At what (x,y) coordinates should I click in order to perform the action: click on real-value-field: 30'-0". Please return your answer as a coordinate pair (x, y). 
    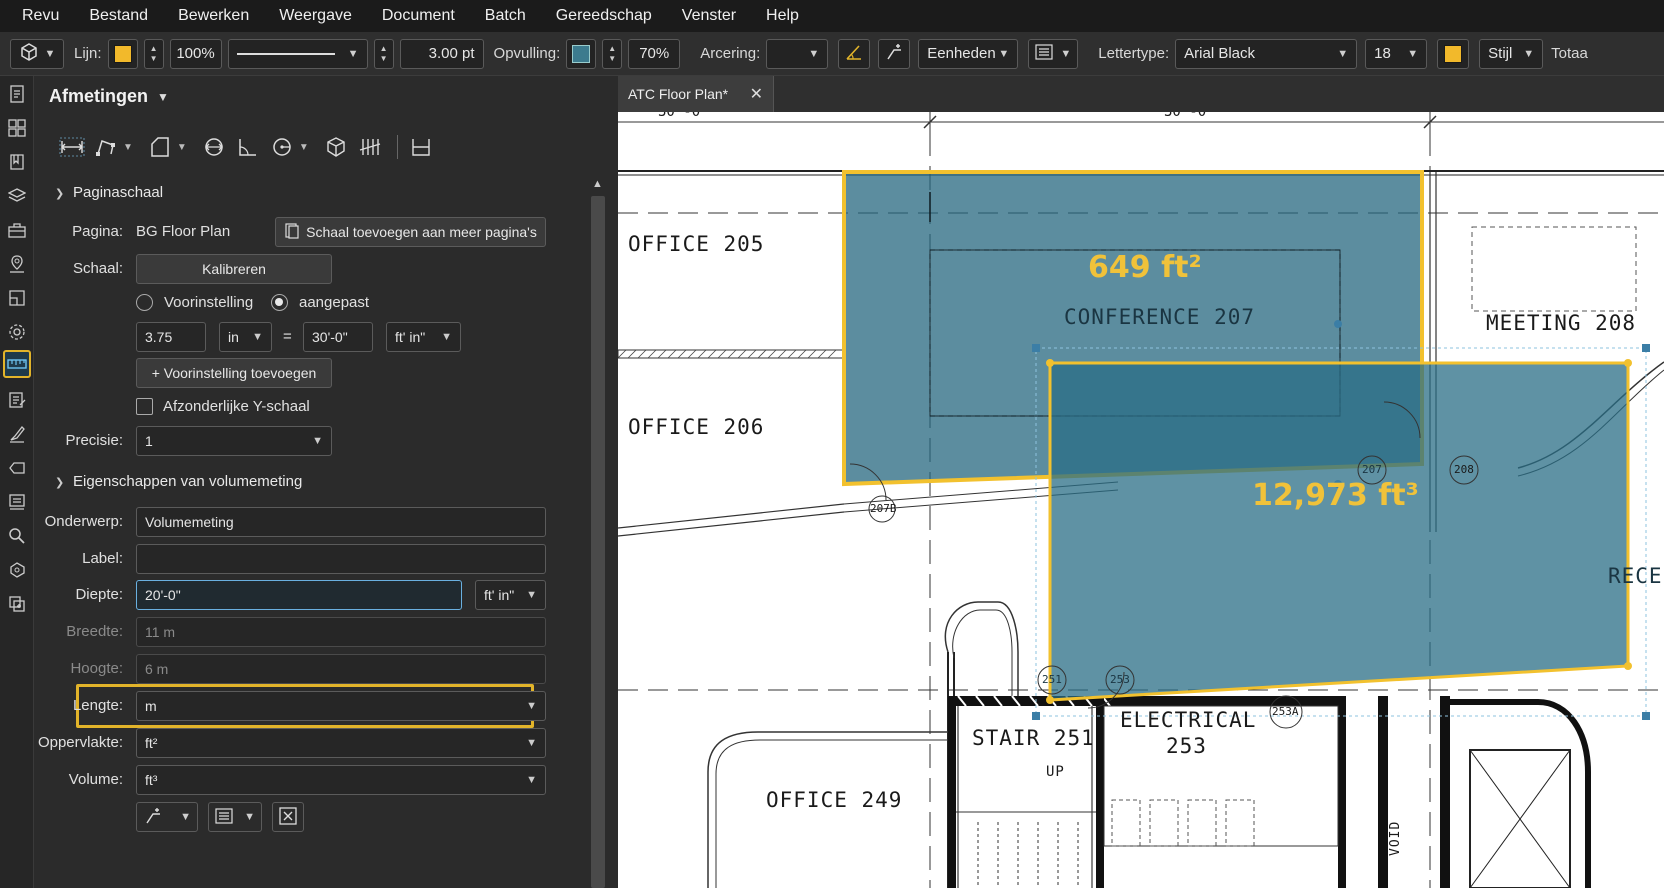
    Looking at the image, I should click on (338, 337).